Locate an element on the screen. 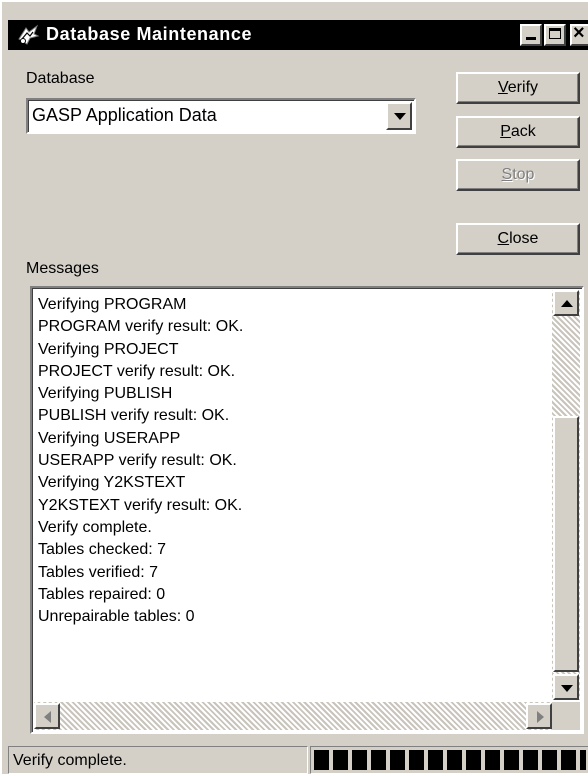 This screenshot has height=776, width=588. maximize-button is located at coordinates (555, 35).